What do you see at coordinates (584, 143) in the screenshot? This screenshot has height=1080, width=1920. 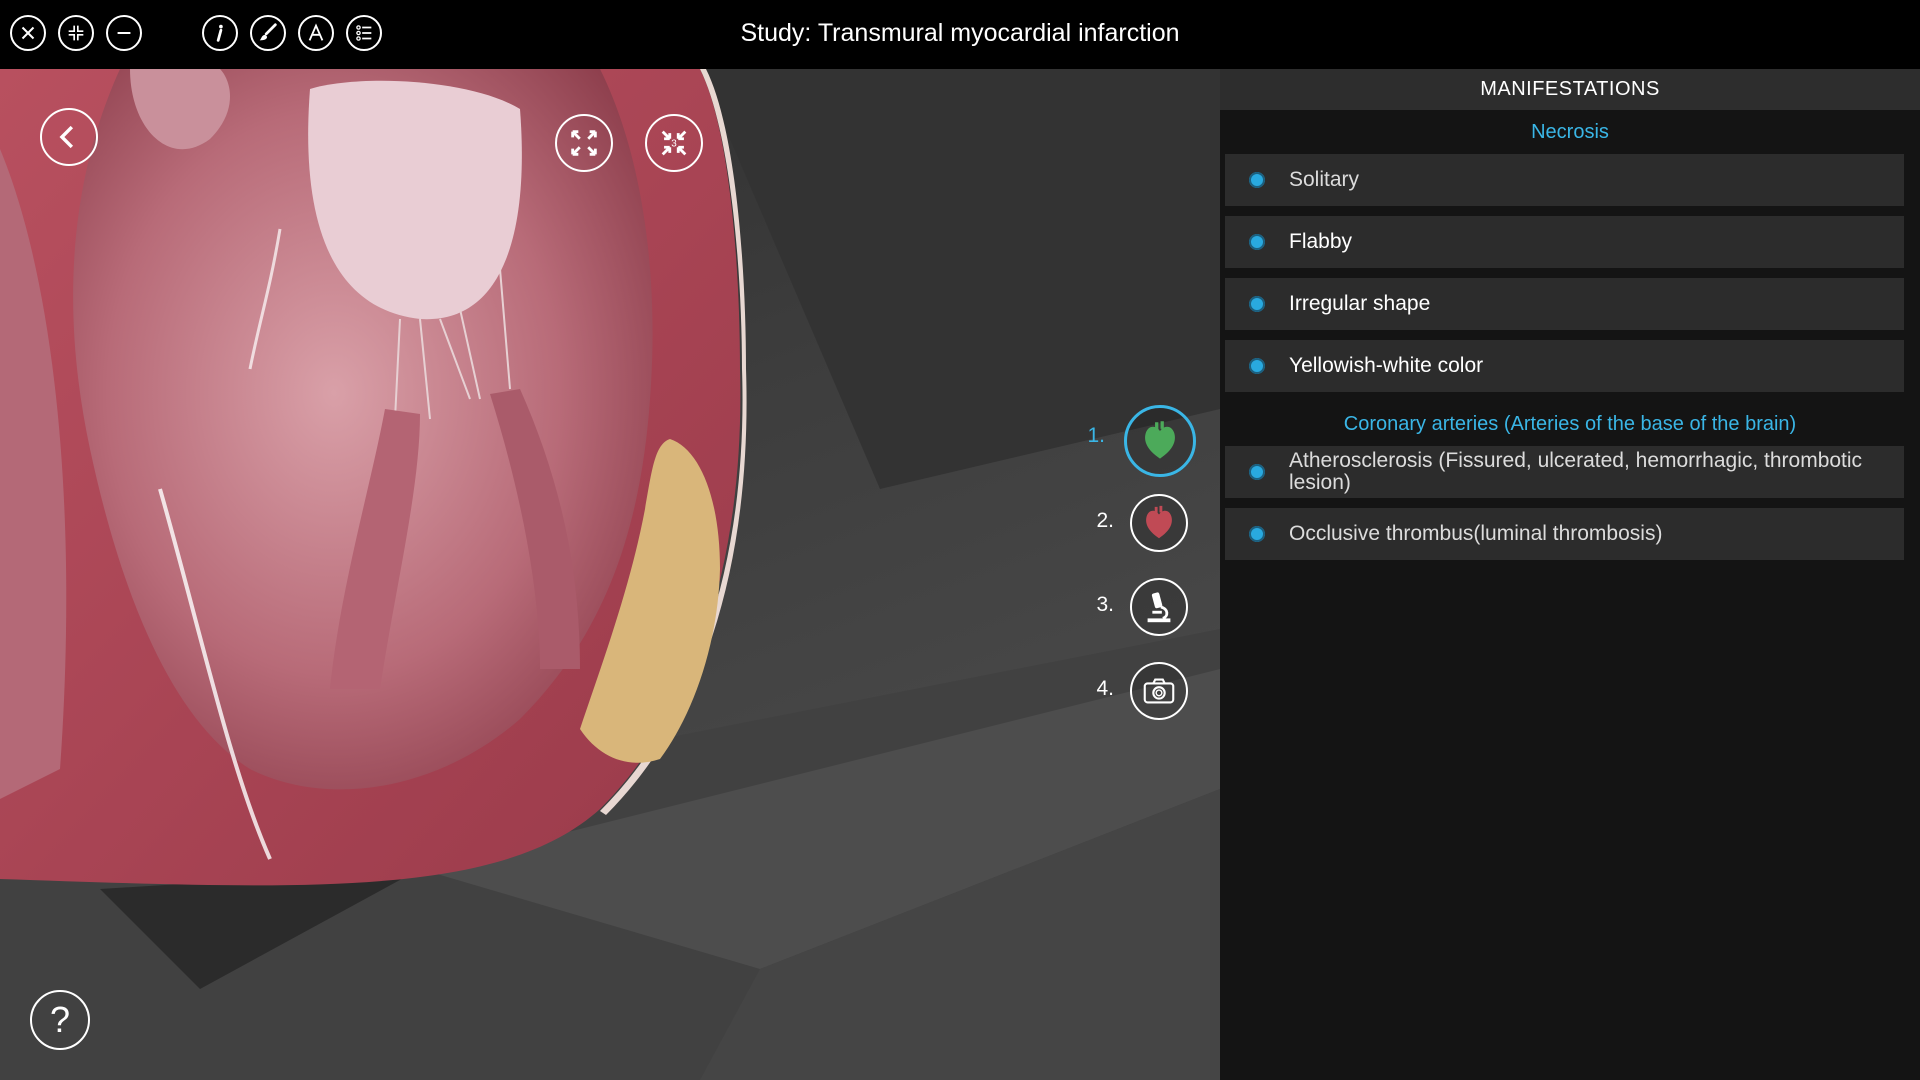 I see `expand-button` at bounding box center [584, 143].